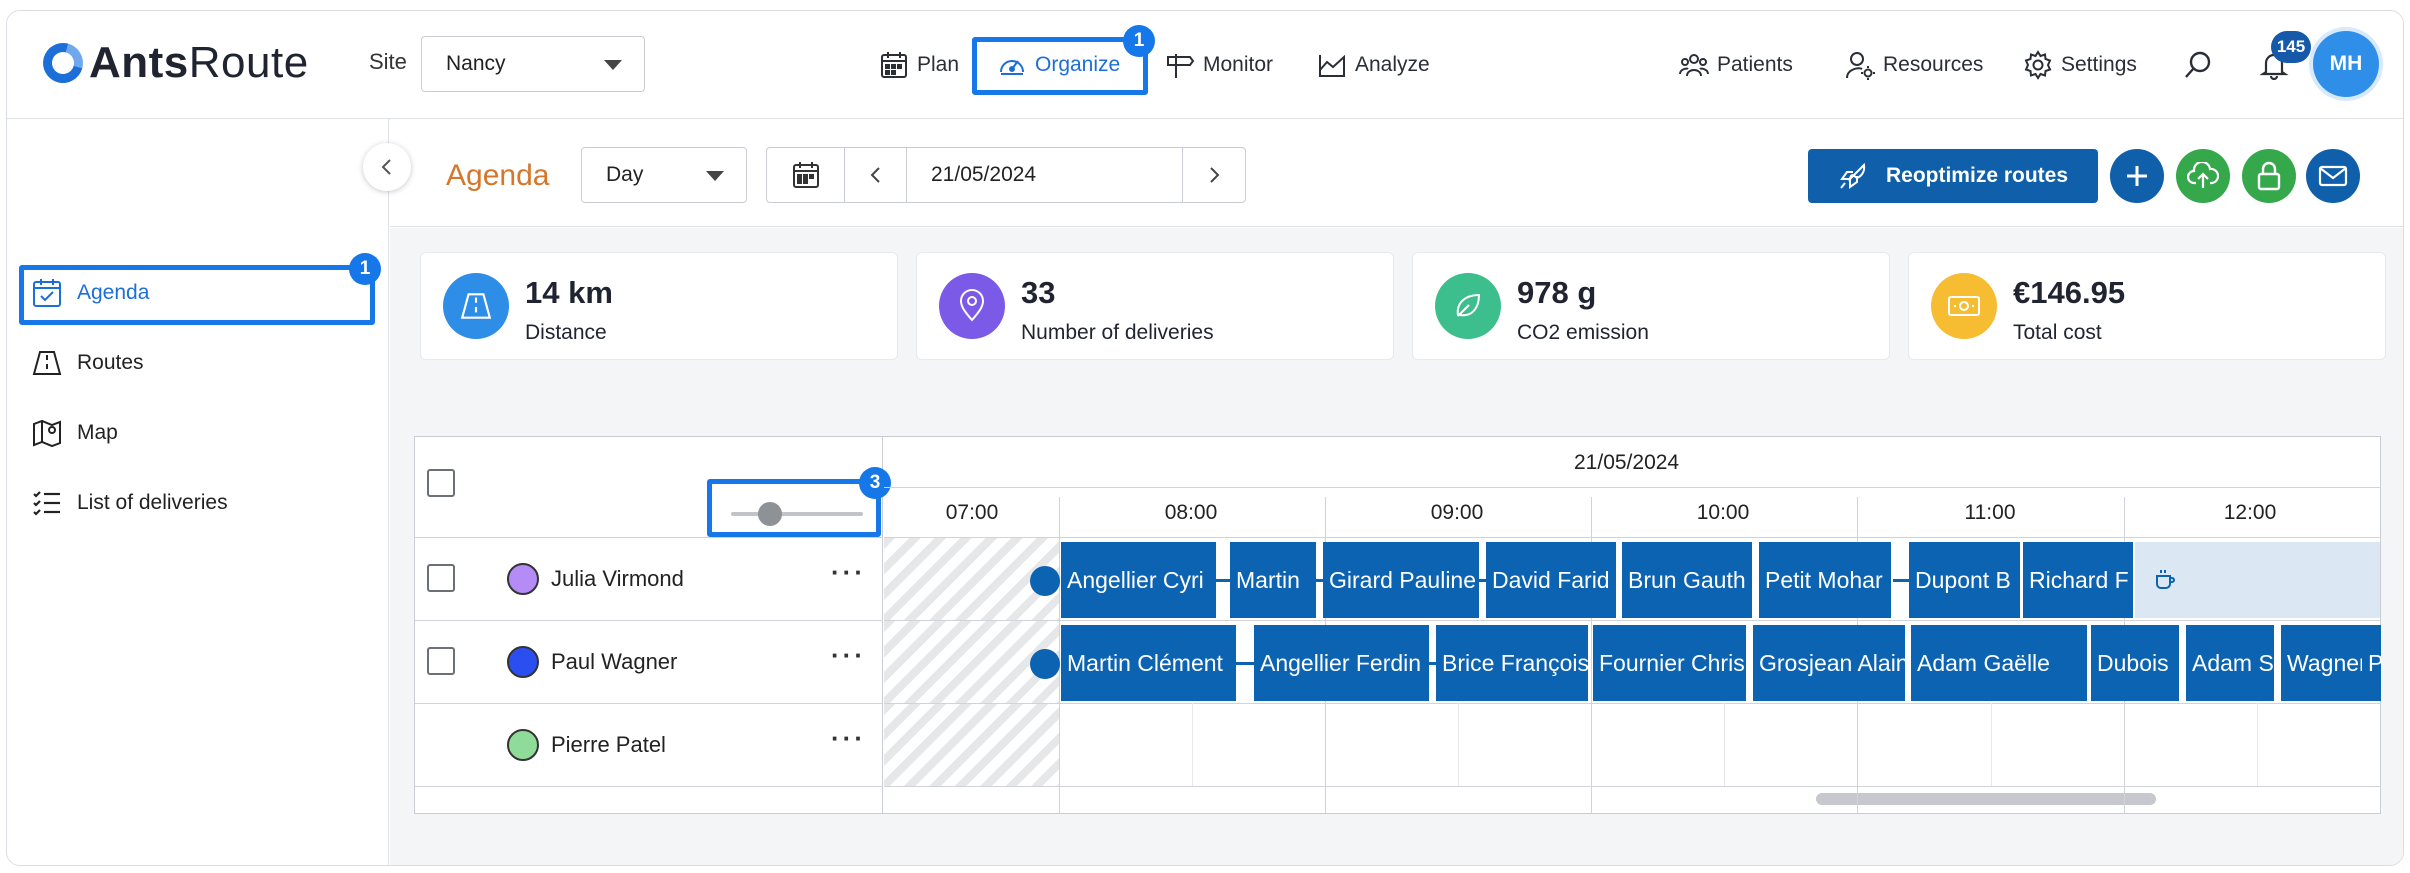 Image resolution: width=2410 pixels, height=873 pixels. Describe the element at coordinates (1825, 580) in the screenshot. I see `delivery-block: Petit Mohar` at that location.